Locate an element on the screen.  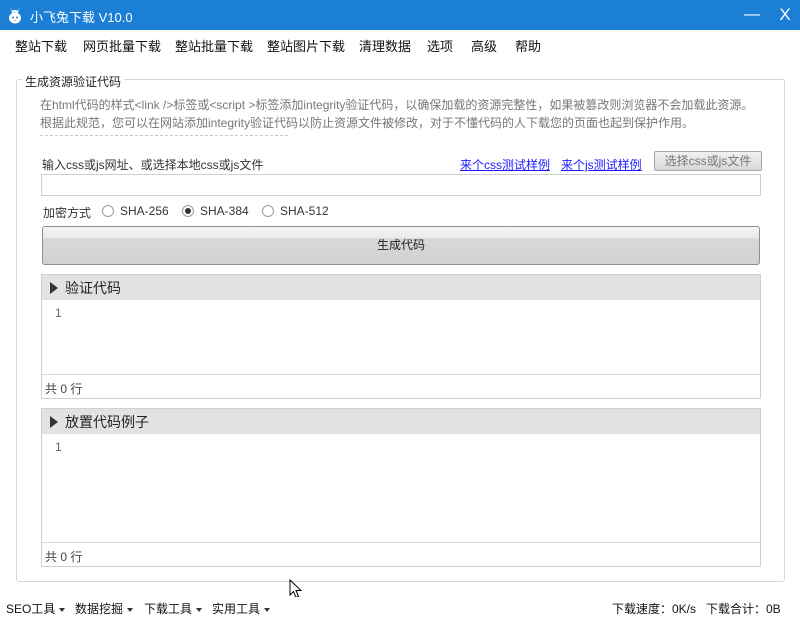
radio-sha256-label: SHA-256 is located at coordinates (144, 211).